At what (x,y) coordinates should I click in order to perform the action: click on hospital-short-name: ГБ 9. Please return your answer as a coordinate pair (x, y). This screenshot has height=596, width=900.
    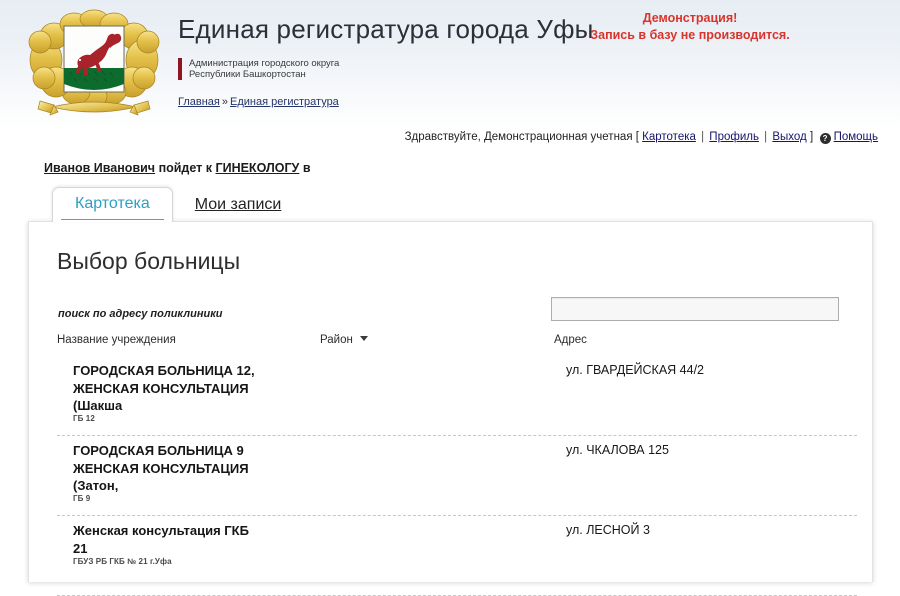
    Looking at the image, I should click on (82, 498).